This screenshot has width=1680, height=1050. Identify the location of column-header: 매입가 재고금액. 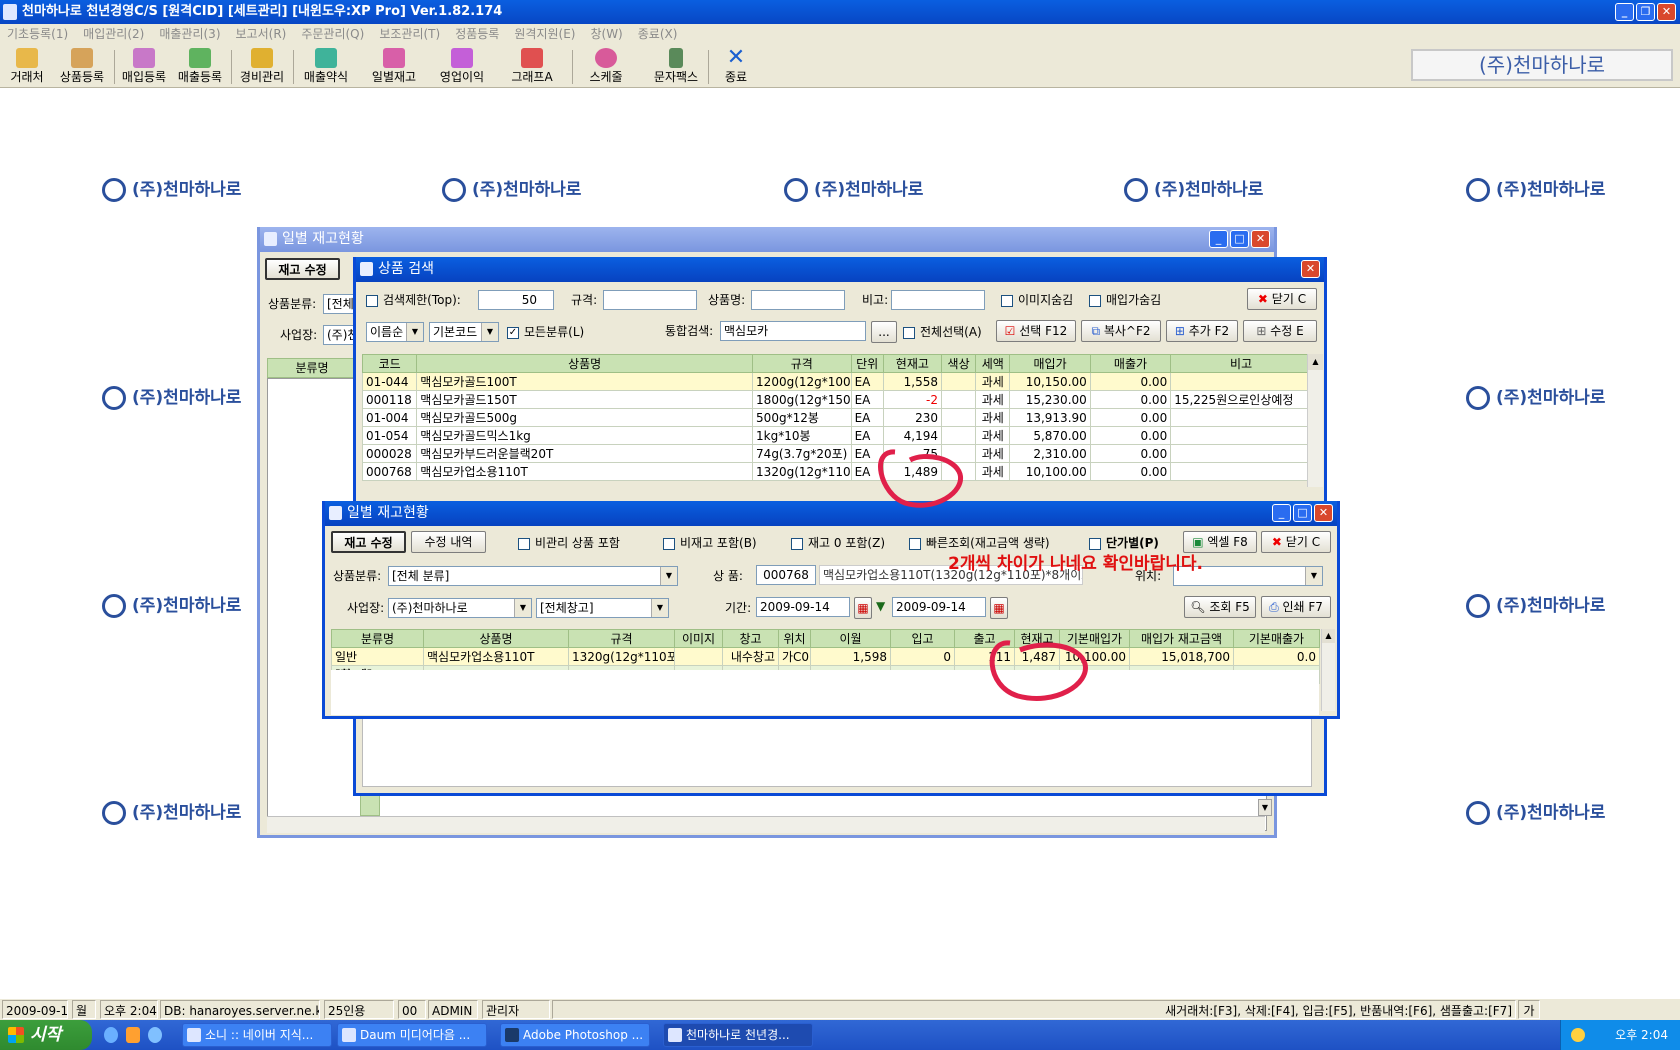
(1181, 638).